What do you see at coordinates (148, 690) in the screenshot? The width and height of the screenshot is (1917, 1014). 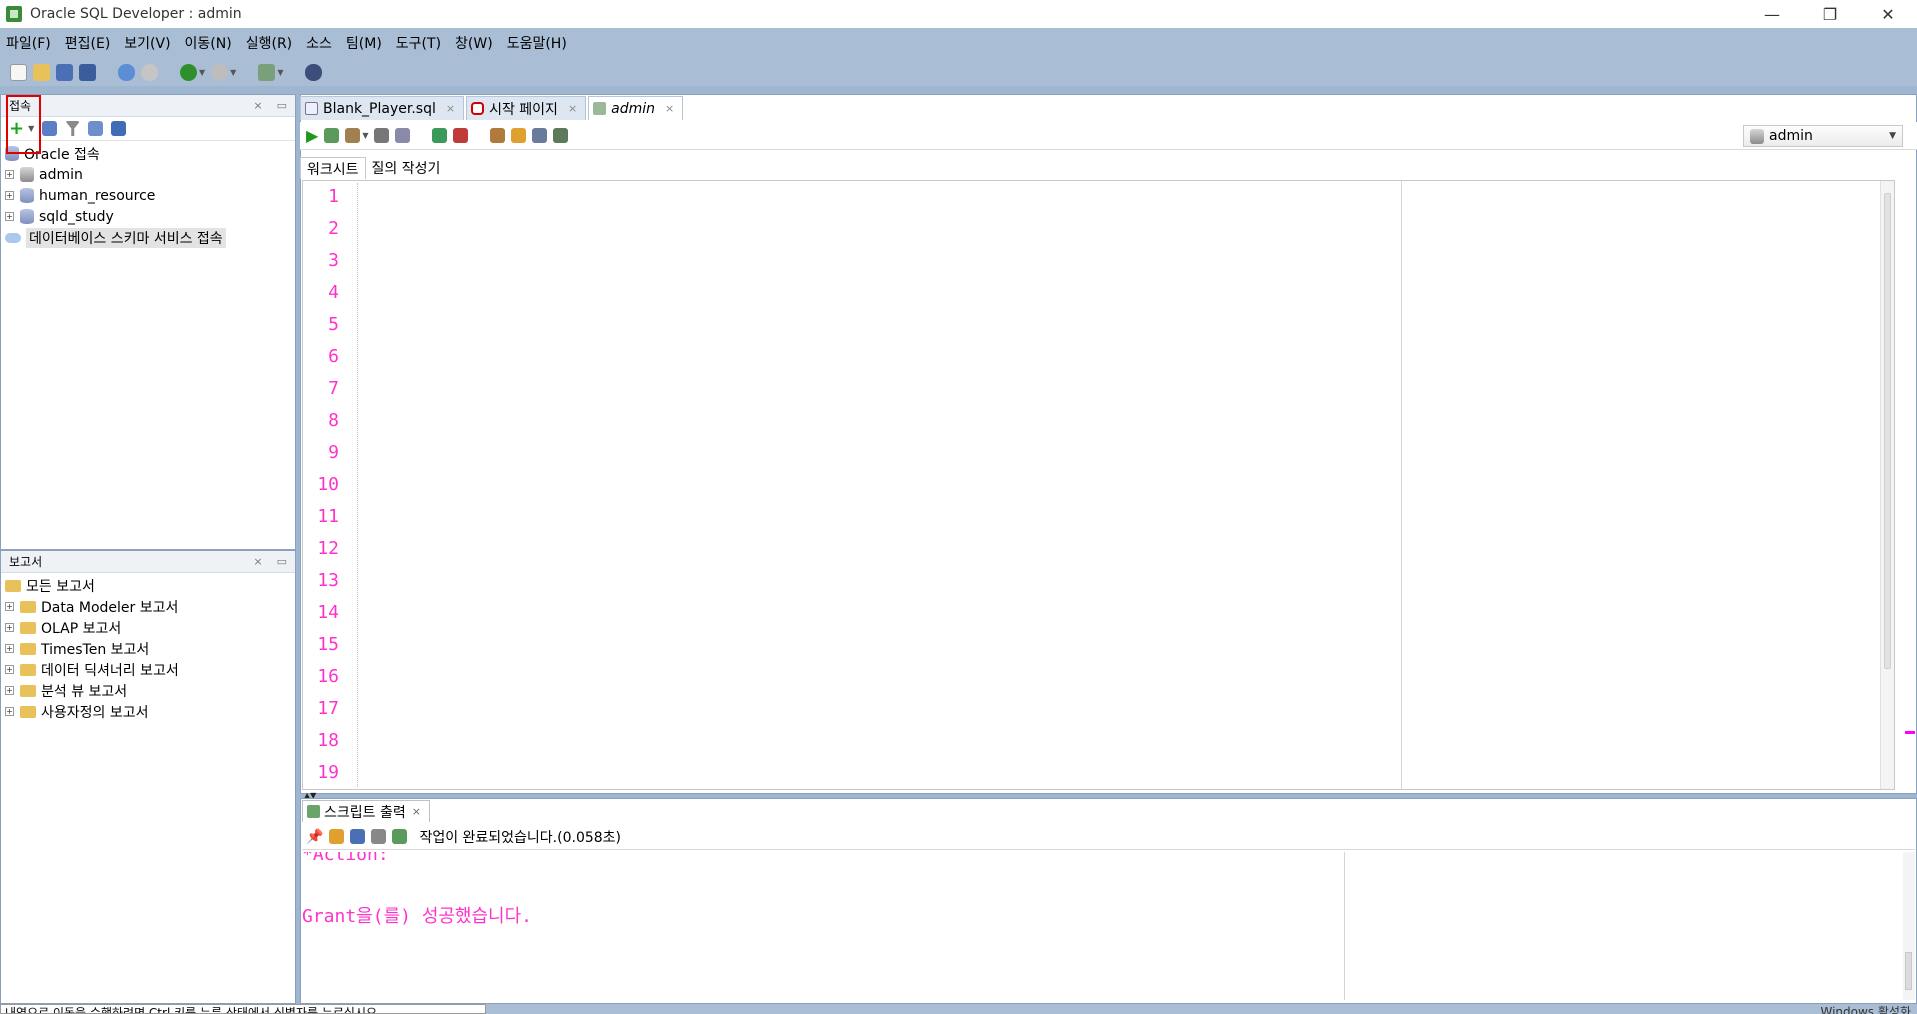 I see `report-item: + 분석 뷰 보고서` at bounding box center [148, 690].